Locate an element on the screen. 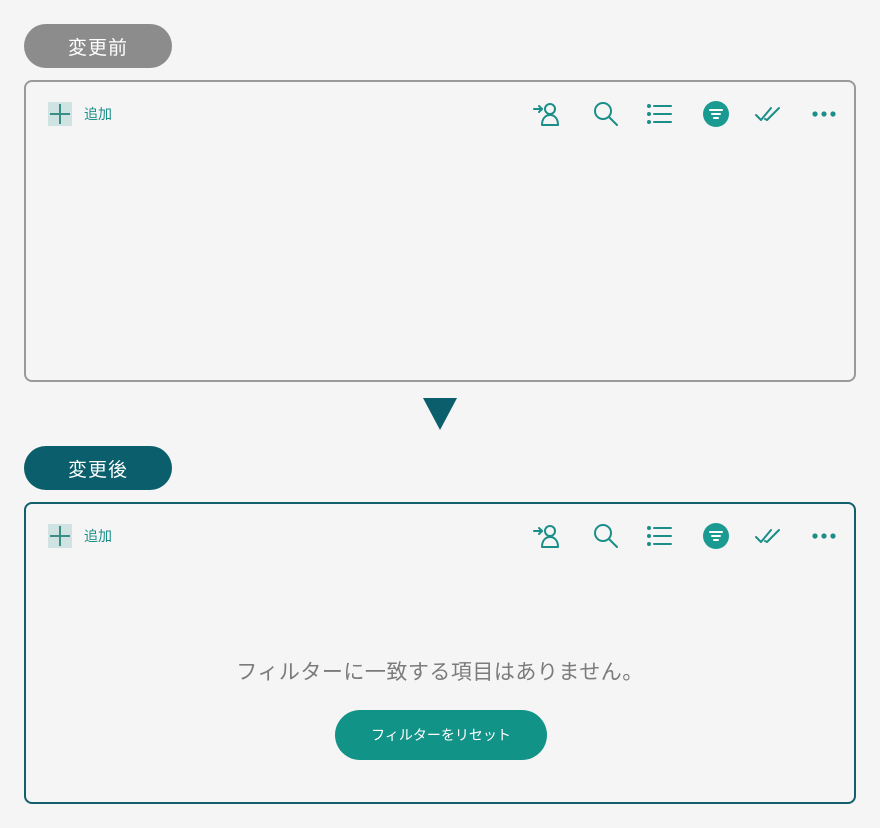  after-label: 変更後 is located at coordinates (98, 468).